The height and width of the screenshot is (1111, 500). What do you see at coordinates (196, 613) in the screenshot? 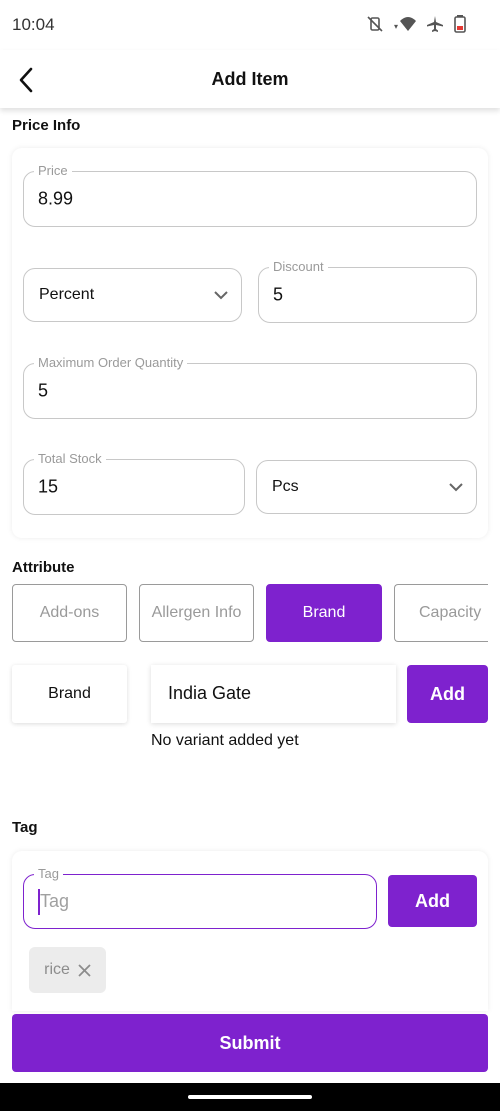
I see `attribute-chip-allergen-info: Allergen Info` at bounding box center [196, 613].